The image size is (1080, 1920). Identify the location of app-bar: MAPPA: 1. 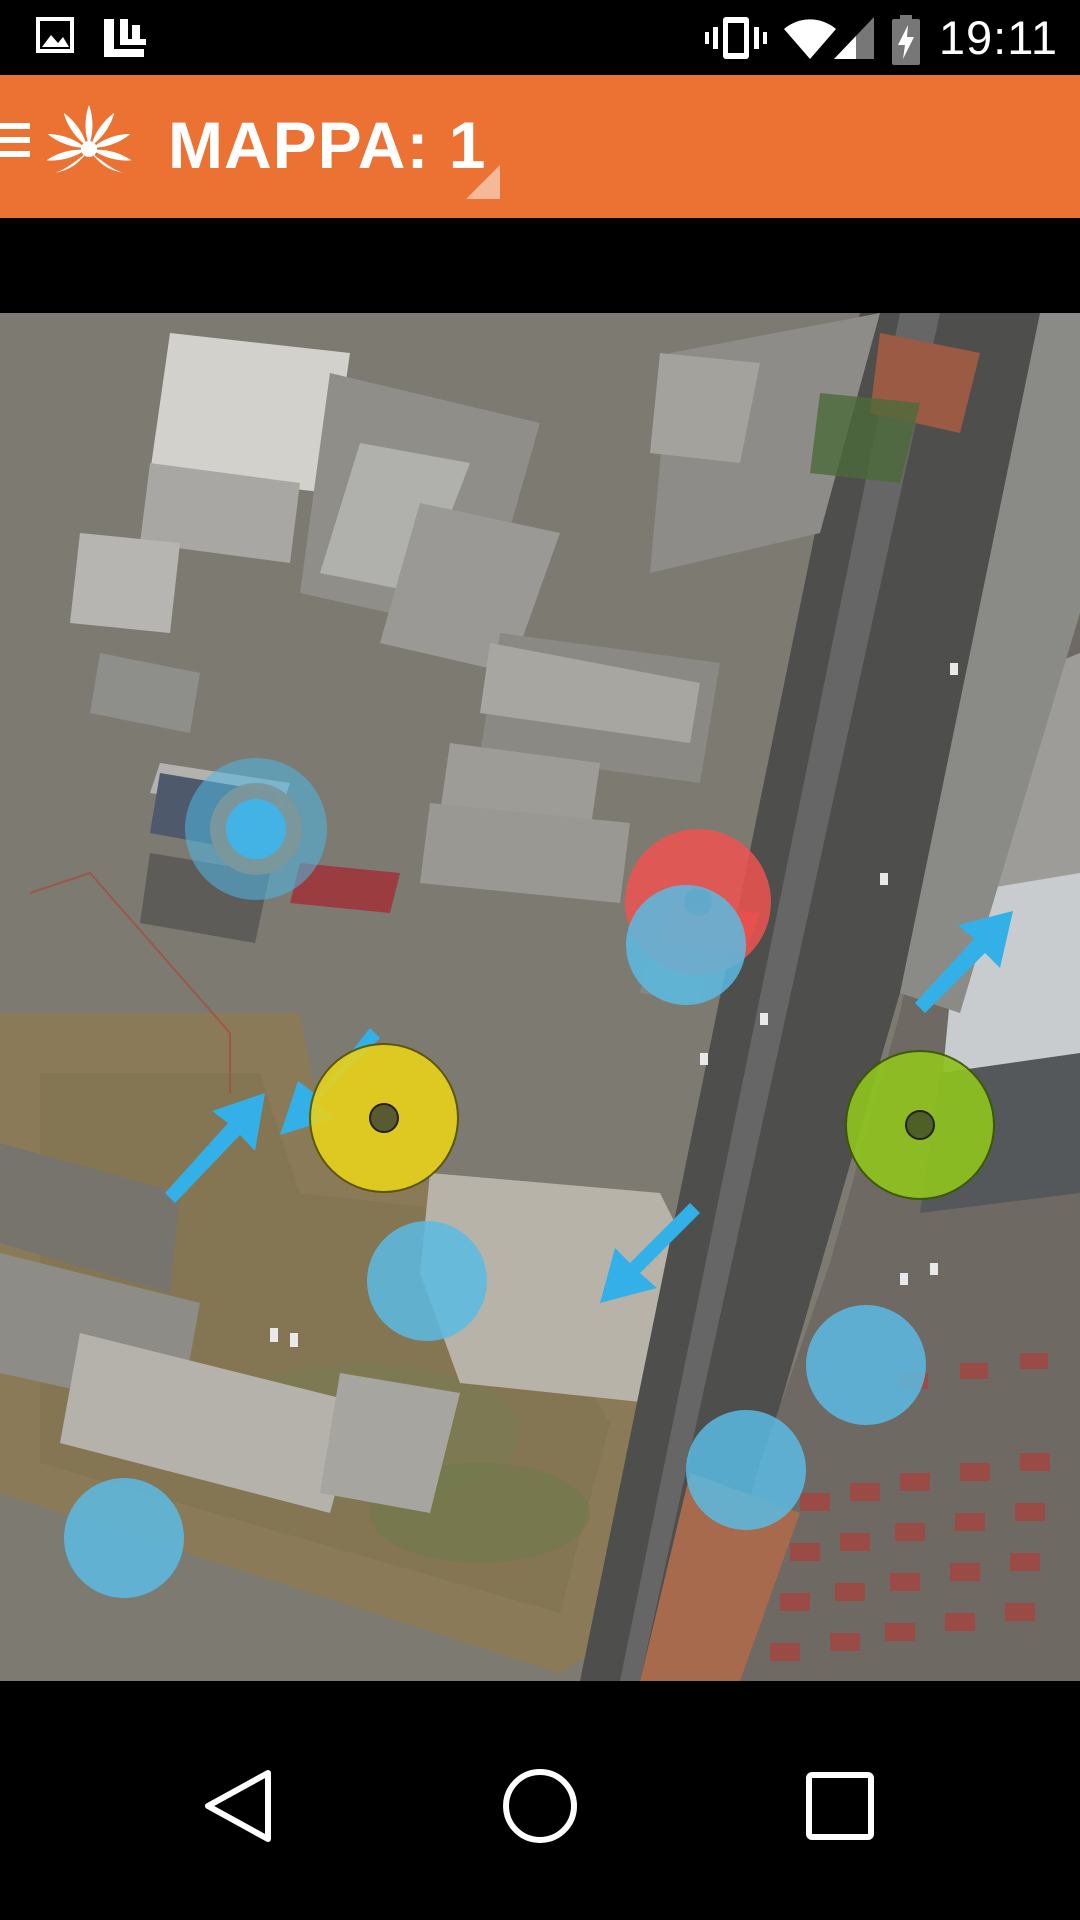
(540, 146).